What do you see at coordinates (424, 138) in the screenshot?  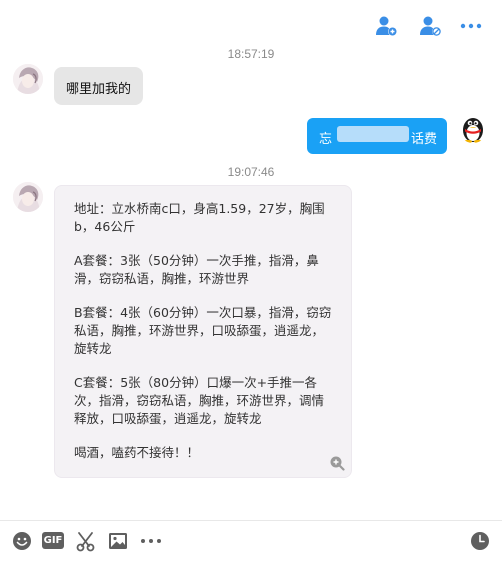 I see `message-text-end: 话费` at bounding box center [424, 138].